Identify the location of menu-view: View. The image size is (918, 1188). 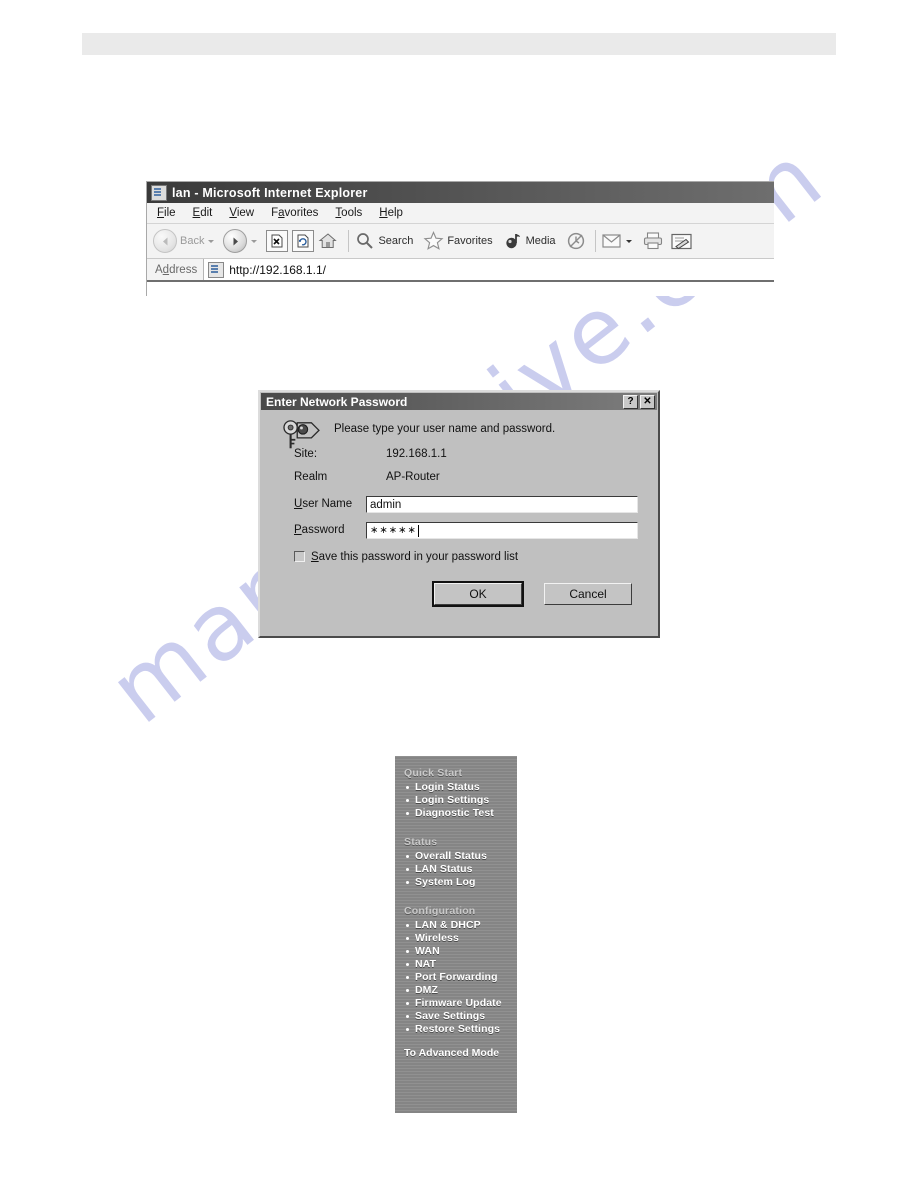
(241, 213).